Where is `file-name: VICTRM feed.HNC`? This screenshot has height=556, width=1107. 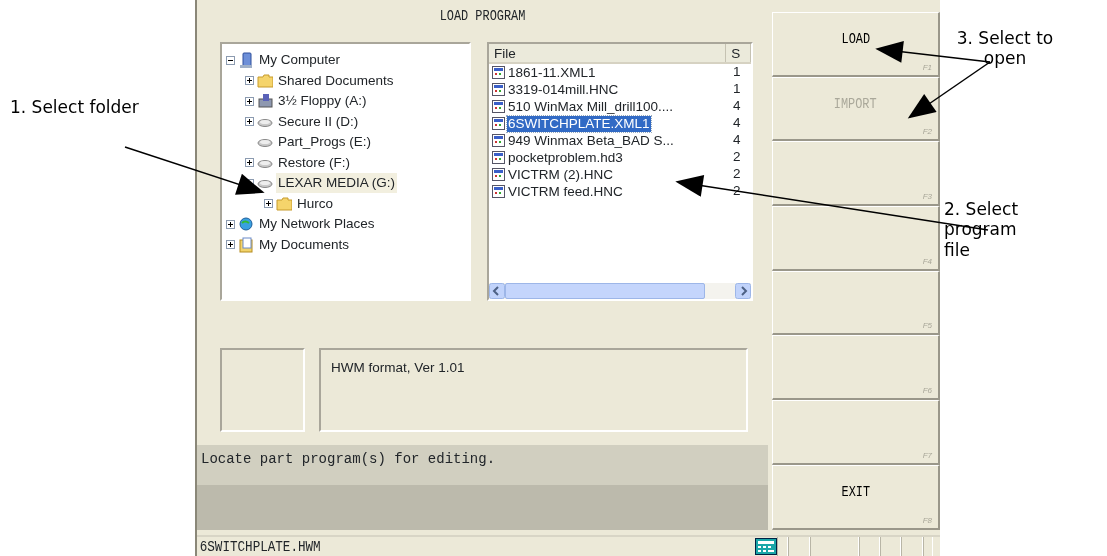
file-name: VICTRM feed.HNC is located at coordinates (565, 191).